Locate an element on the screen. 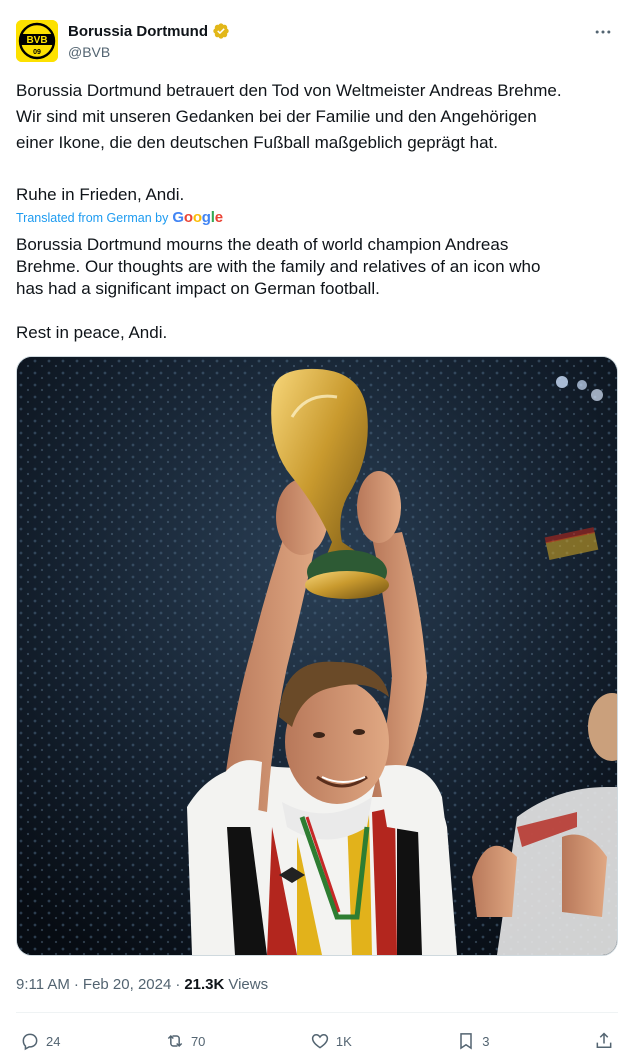 The height and width of the screenshot is (1061, 634). bvb-logo-icon: BVB 09 is located at coordinates (37, 41).